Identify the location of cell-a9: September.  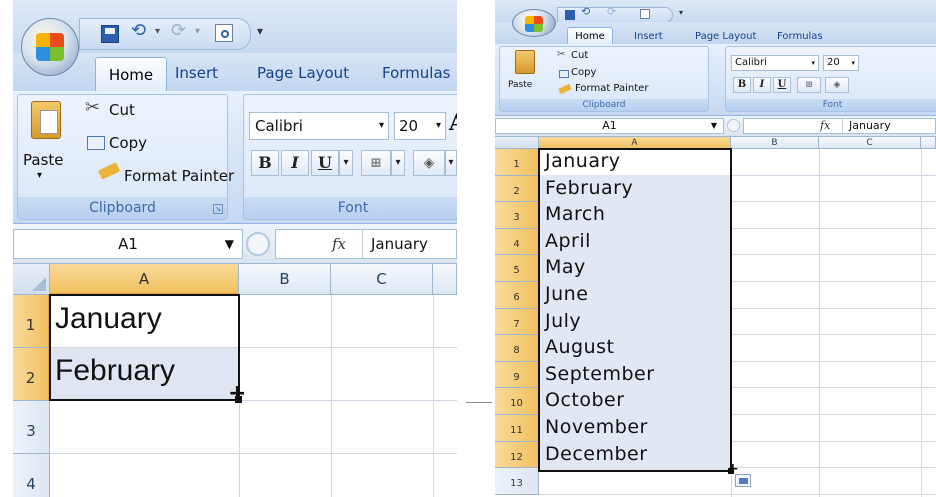
(600, 374).